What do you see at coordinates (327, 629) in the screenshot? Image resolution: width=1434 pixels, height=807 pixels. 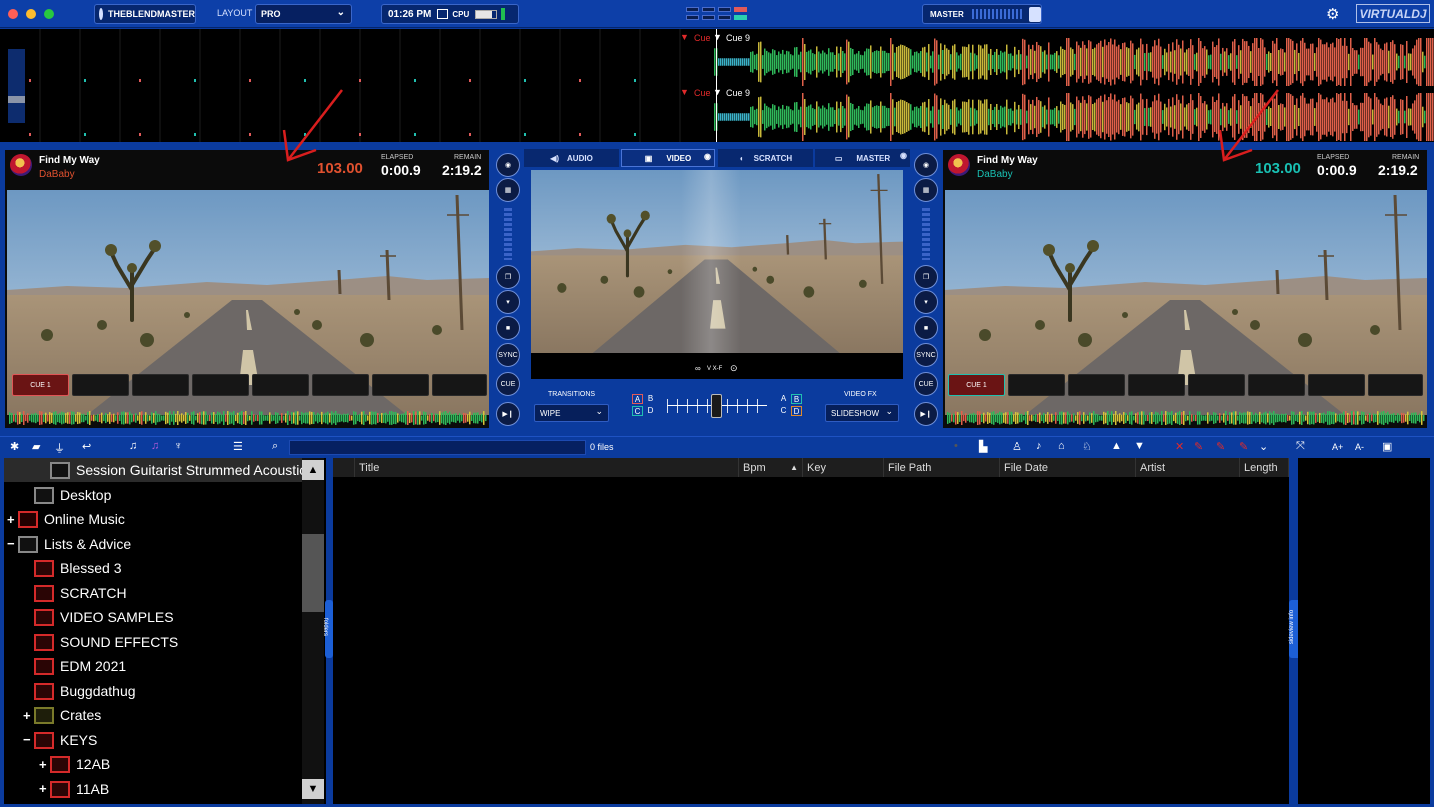 I see `folders-tab: folders` at bounding box center [327, 629].